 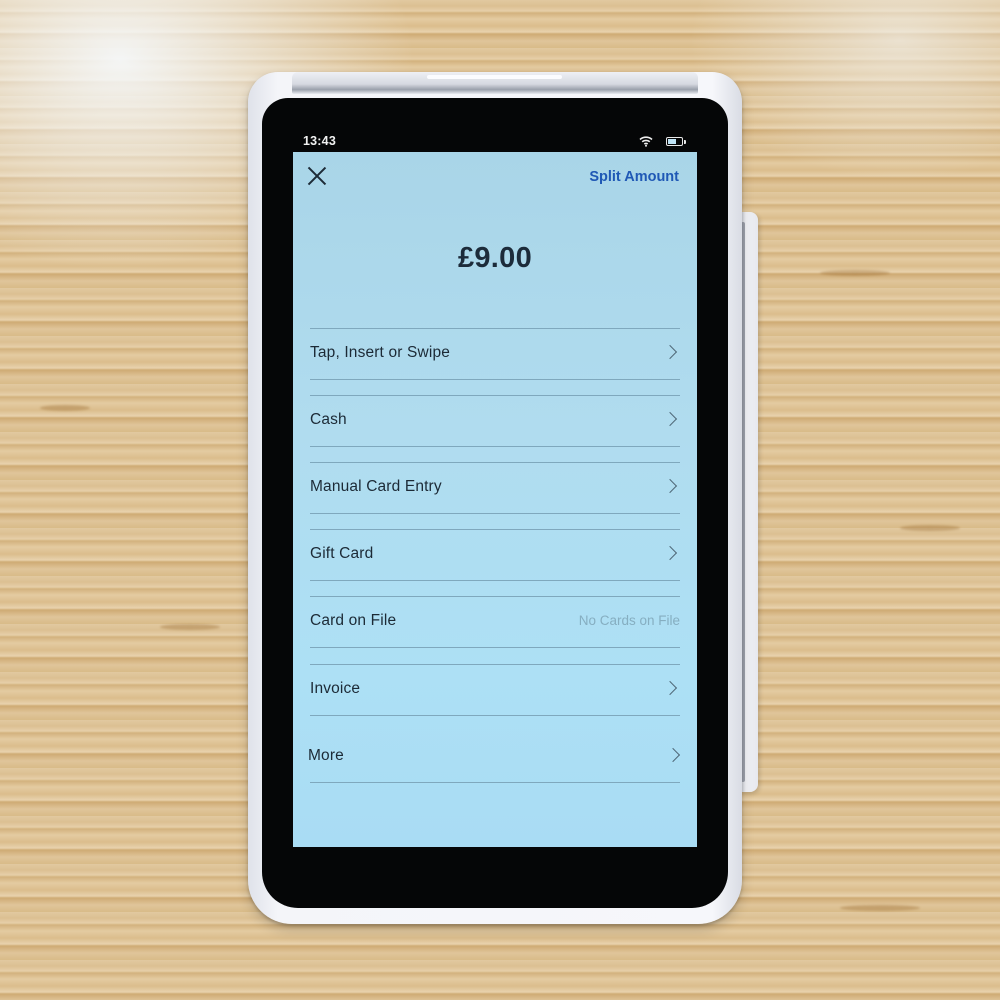 What do you see at coordinates (495, 622) in the screenshot?
I see `payment-option-card-on-file: Card on File No Cards on File` at bounding box center [495, 622].